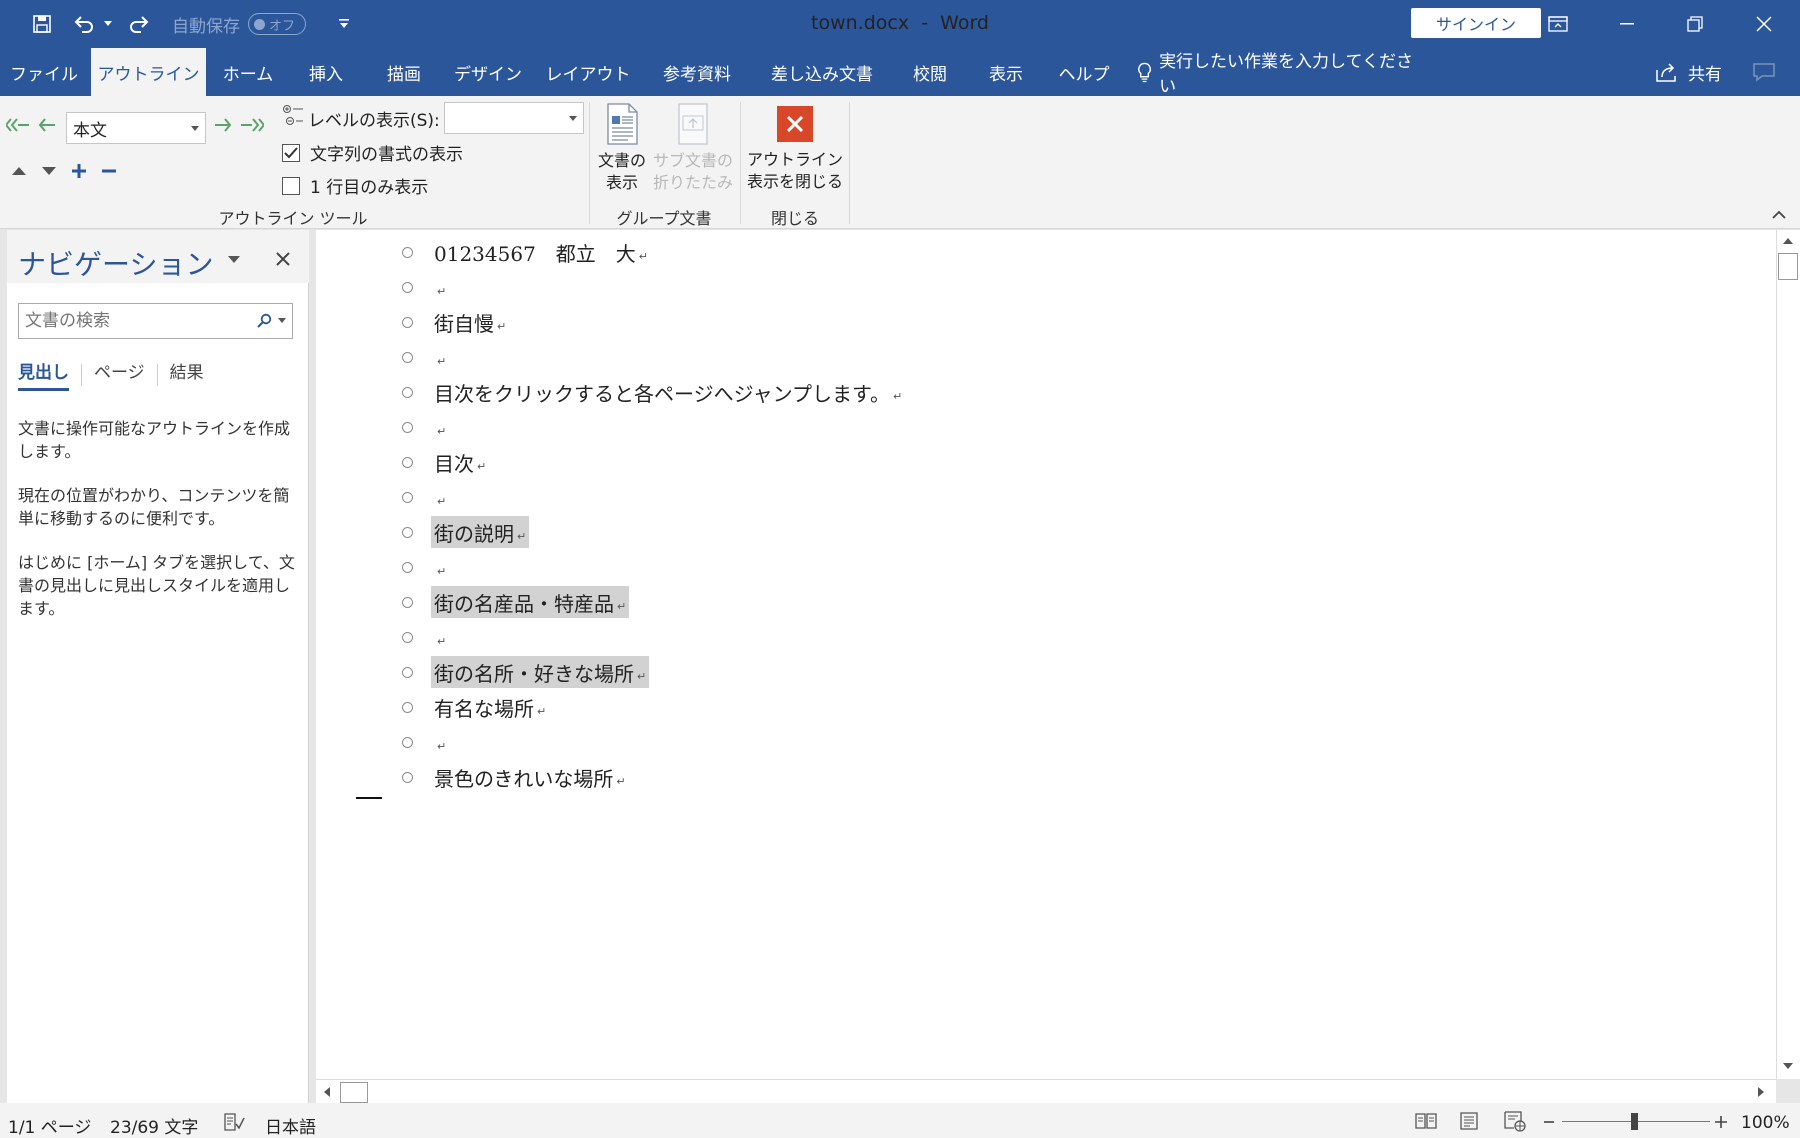  Describe the element at coordinates (239, 24) in the screenshot. I see `autosave-toggle: 自動保存 オフ` at that location.